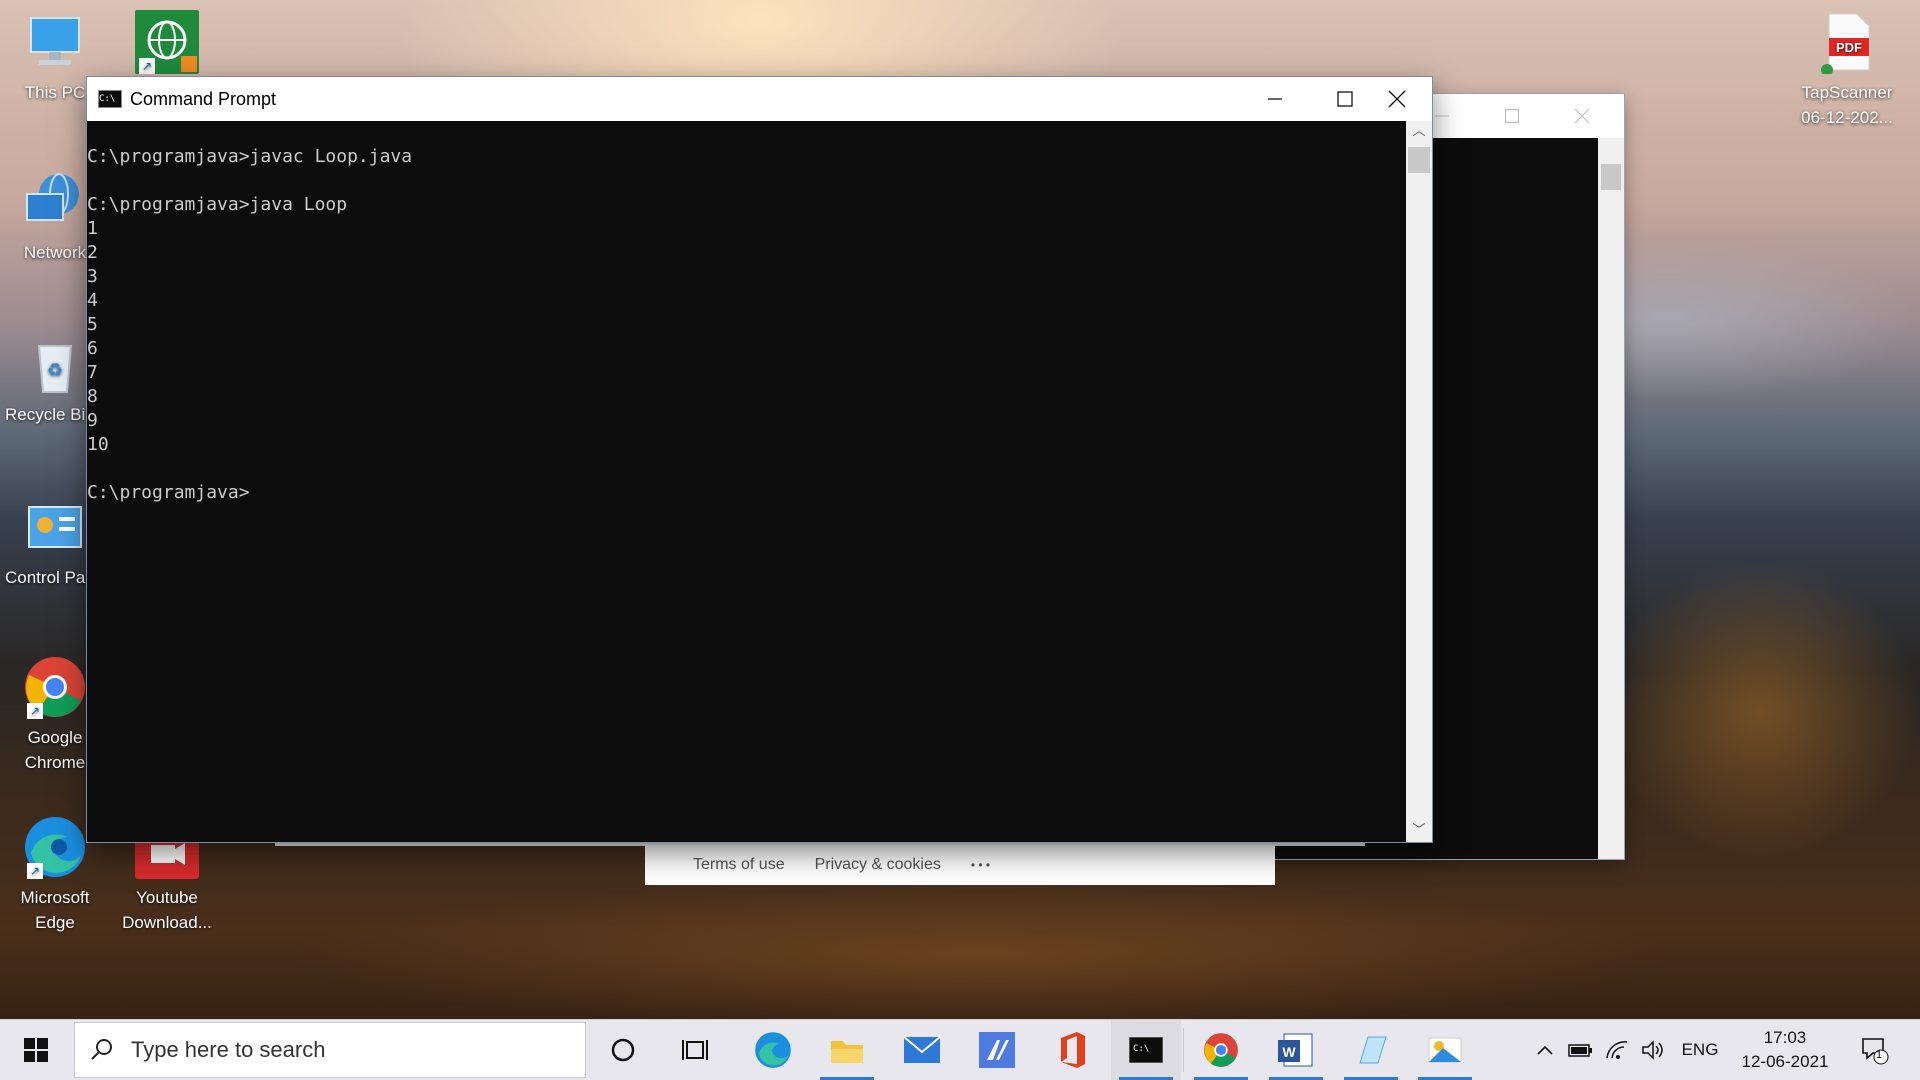 Image resolution: width=1920 pixels, height=1080 pixels. I want to click on start-button, so click(36, 1050).